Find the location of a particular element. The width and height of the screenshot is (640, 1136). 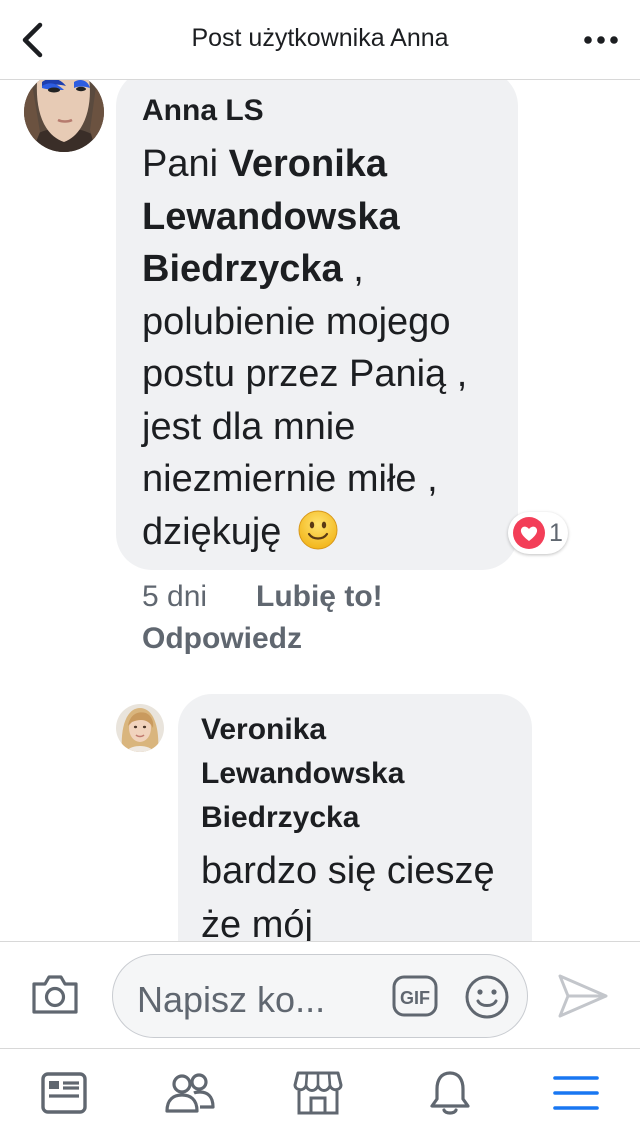

send-icon is located at coordinates (583, 996).